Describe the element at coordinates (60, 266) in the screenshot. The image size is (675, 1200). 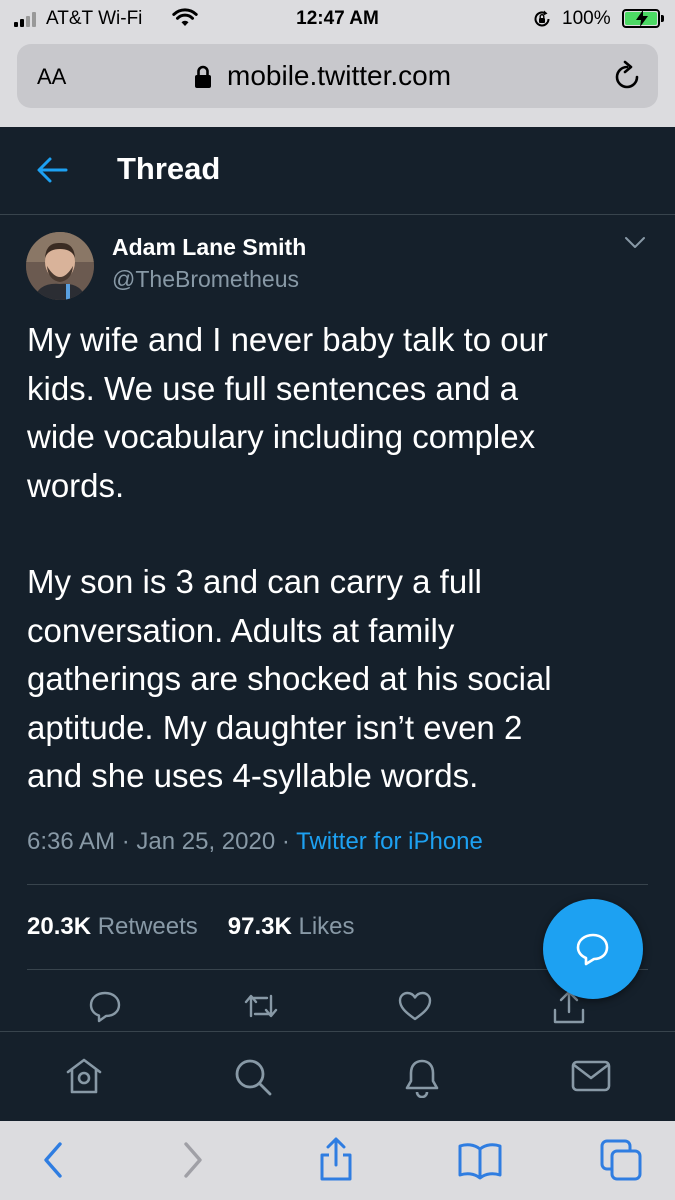
I see `avatar` at that location.